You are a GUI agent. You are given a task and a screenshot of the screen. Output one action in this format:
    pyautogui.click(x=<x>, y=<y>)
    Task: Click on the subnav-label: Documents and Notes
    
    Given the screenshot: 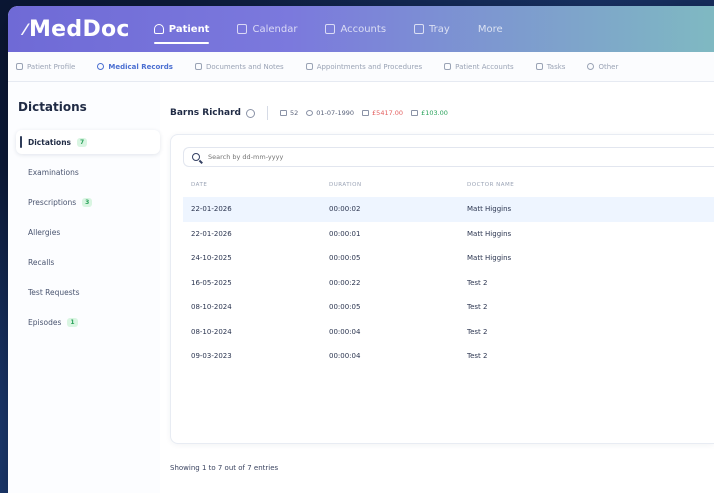 What is the action you would take?
    pyautogui.click(x=244, y=66)
    